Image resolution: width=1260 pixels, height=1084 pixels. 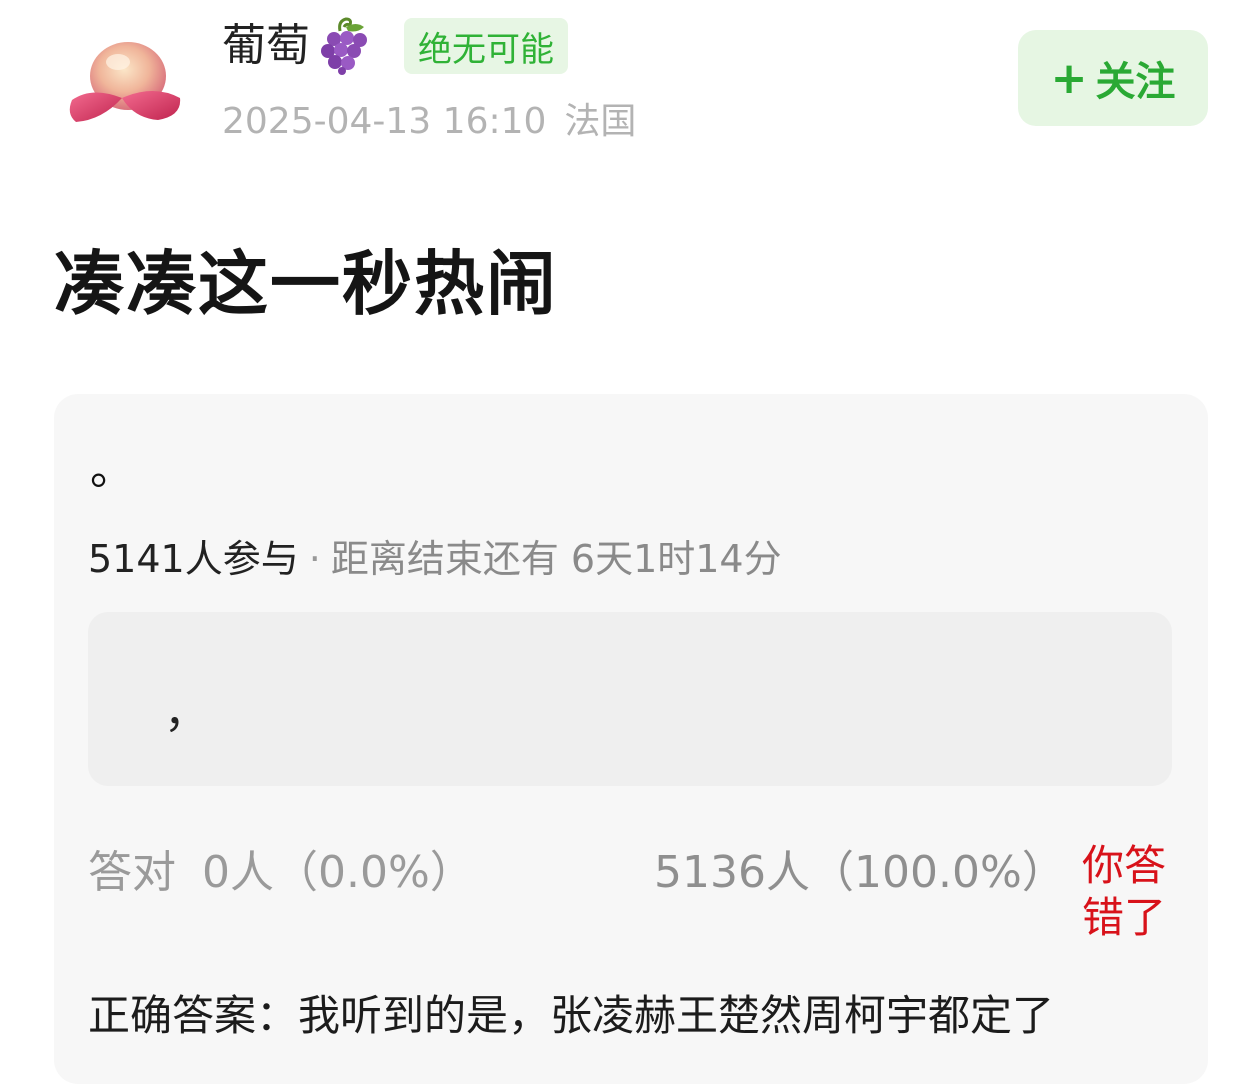 What do you see at coordinates (306, 284) in the screenshot?
I see `post-title: 凑凑这一秒热闹` at bounding box center [306, 284].